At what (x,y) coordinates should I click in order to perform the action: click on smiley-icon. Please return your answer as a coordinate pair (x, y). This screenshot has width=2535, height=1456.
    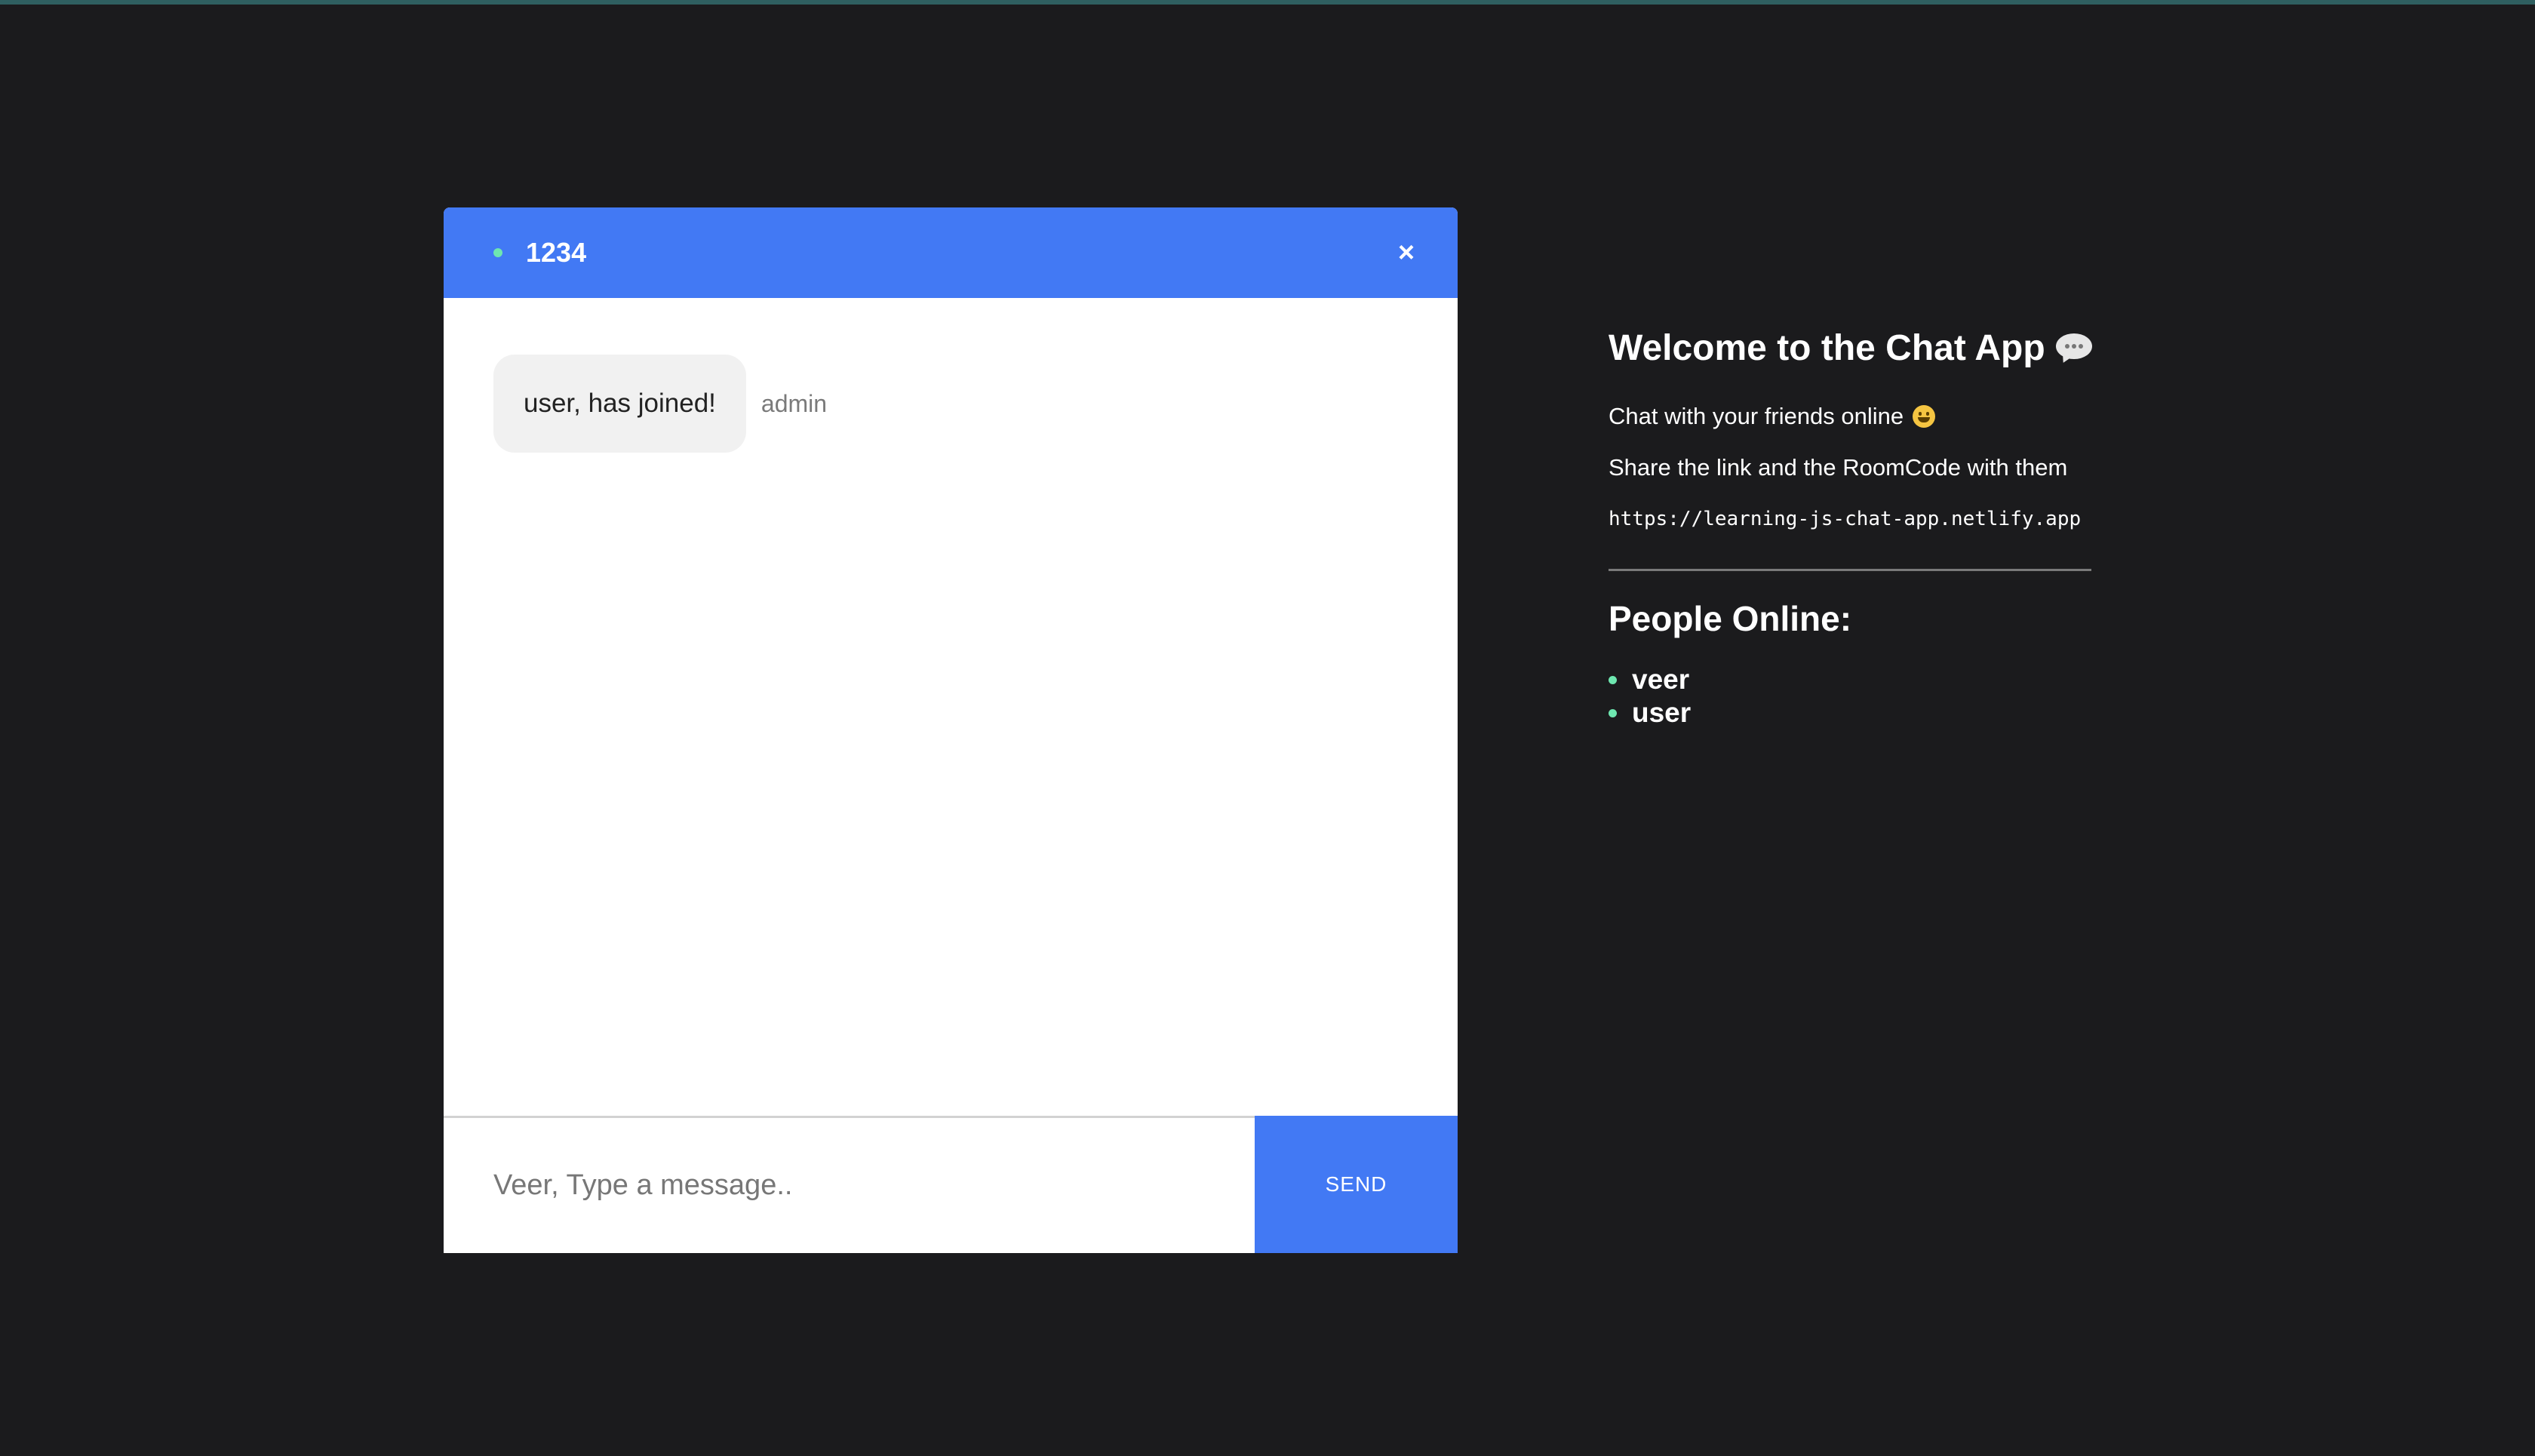
    Looking at the image, I should click on (1925, 417).